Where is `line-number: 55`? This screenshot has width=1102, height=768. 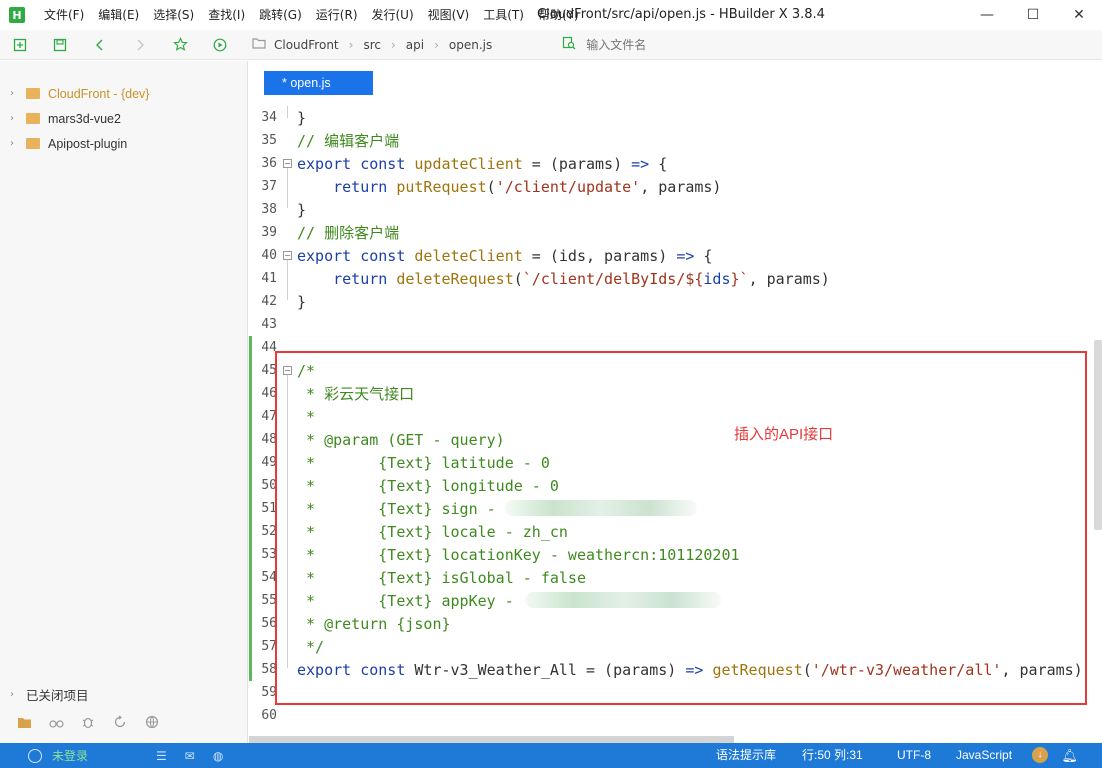
line-number: 55 is located at coordinates (269, 600).